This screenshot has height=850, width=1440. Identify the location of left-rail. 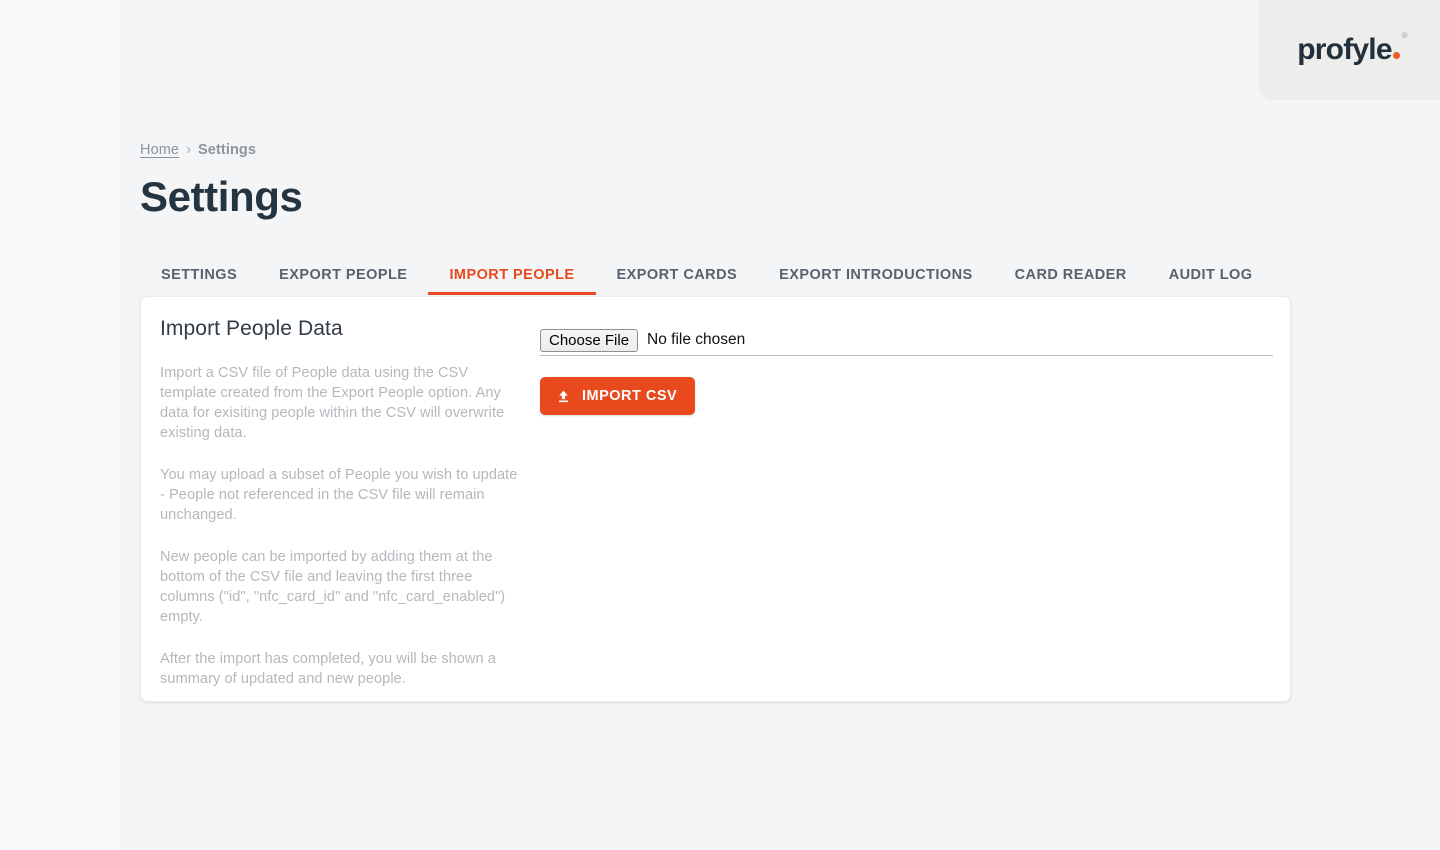
(60, 425).